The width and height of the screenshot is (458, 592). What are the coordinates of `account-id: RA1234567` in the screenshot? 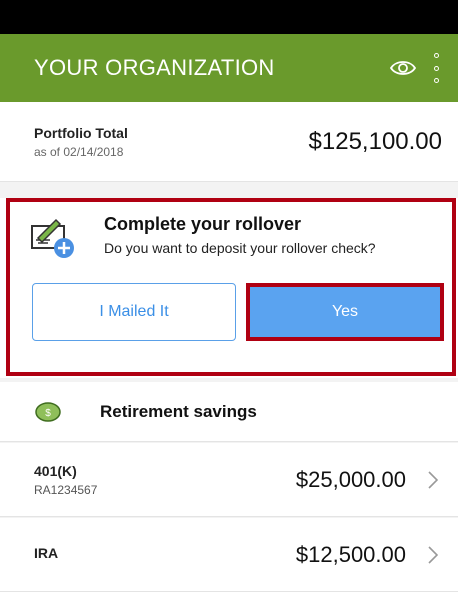 It's located at (66, 489).